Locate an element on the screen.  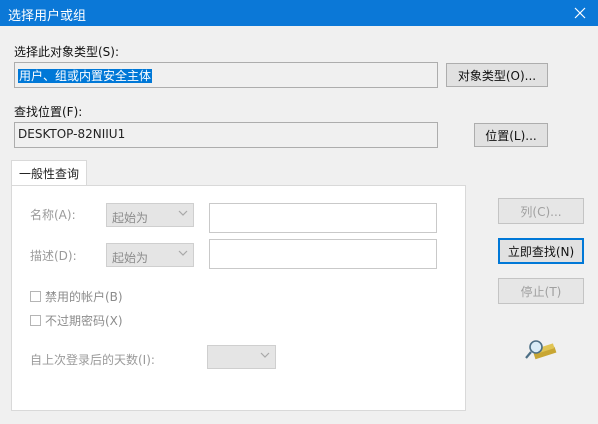
location-value: DESKTOP-82NIIU1 is located at coordinates (72, 134).